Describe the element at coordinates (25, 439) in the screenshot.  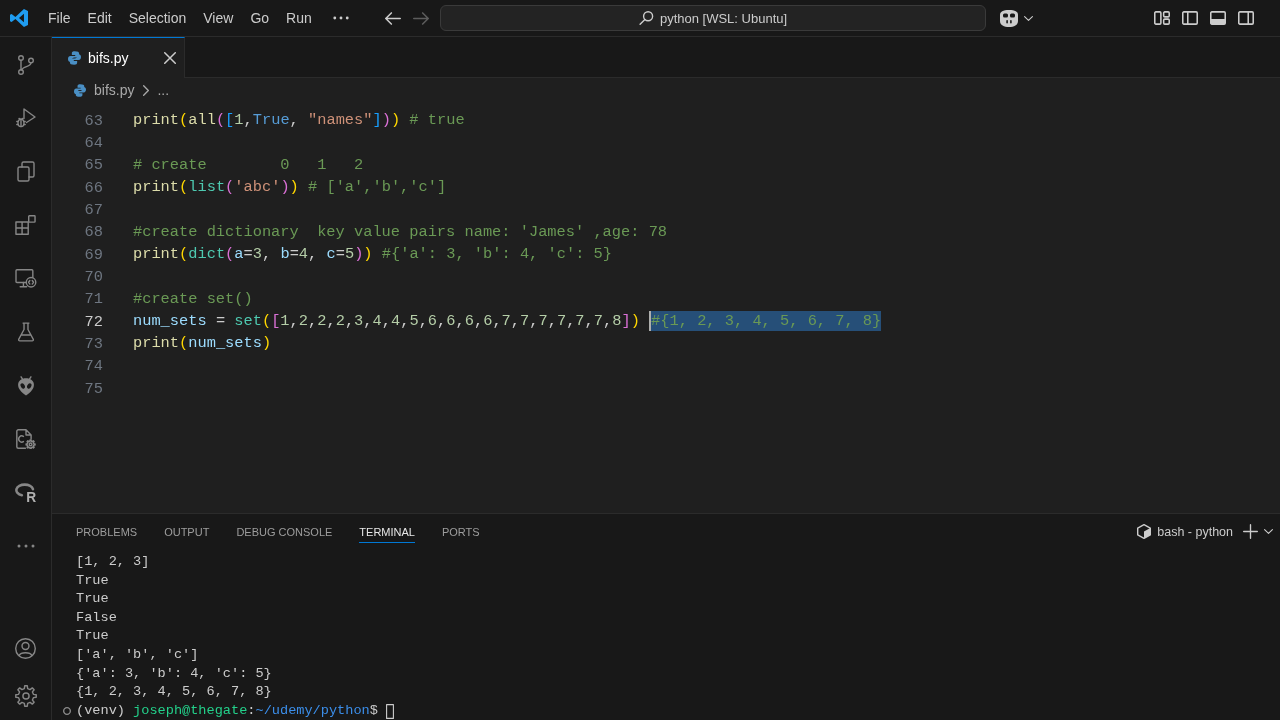
I see `file-gear-icon` at that location.